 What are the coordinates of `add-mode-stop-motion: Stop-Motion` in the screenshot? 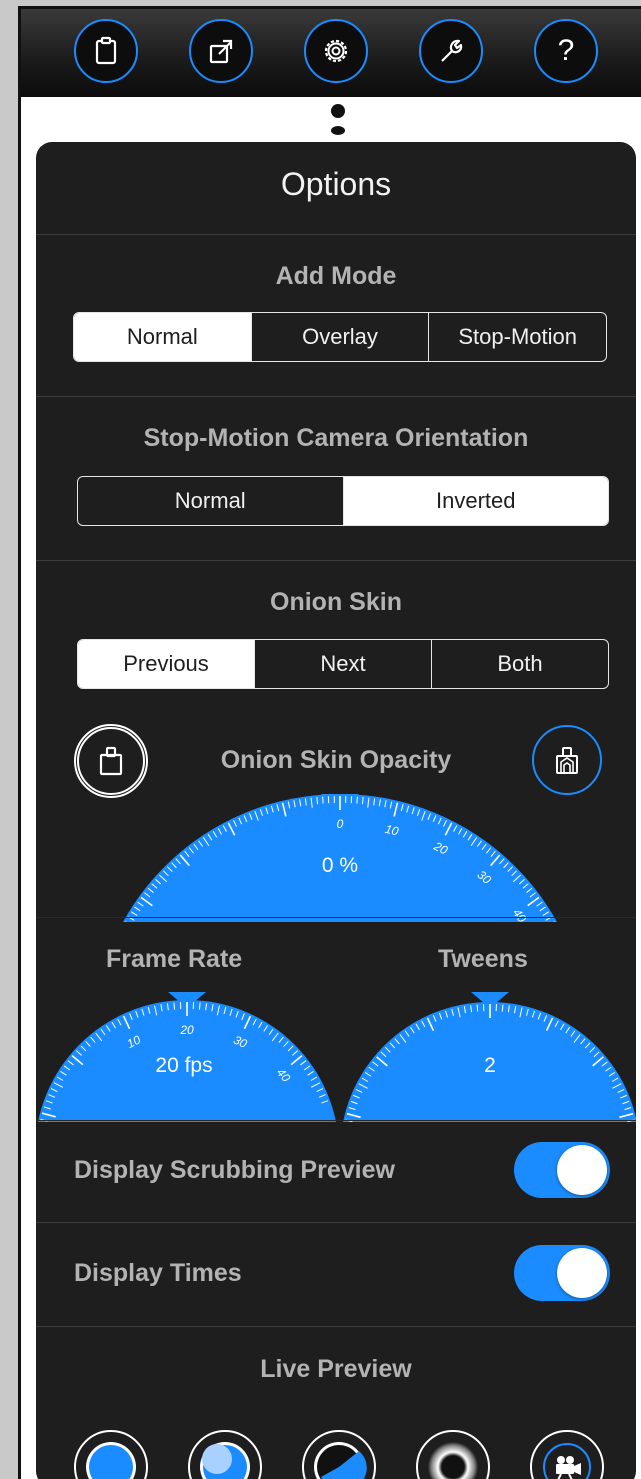 It's located at (517, 337).